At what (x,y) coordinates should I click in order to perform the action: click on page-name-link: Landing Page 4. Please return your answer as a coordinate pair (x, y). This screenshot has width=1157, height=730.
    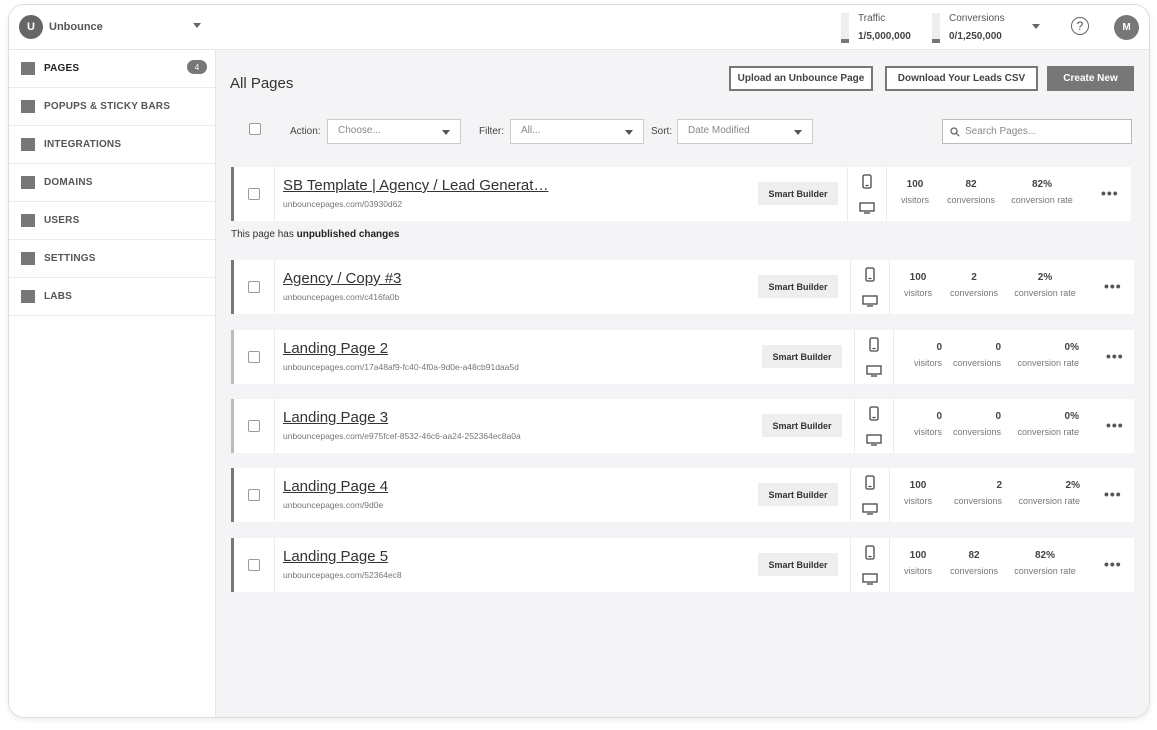
    Looking at the image, I should click on (335, 486).